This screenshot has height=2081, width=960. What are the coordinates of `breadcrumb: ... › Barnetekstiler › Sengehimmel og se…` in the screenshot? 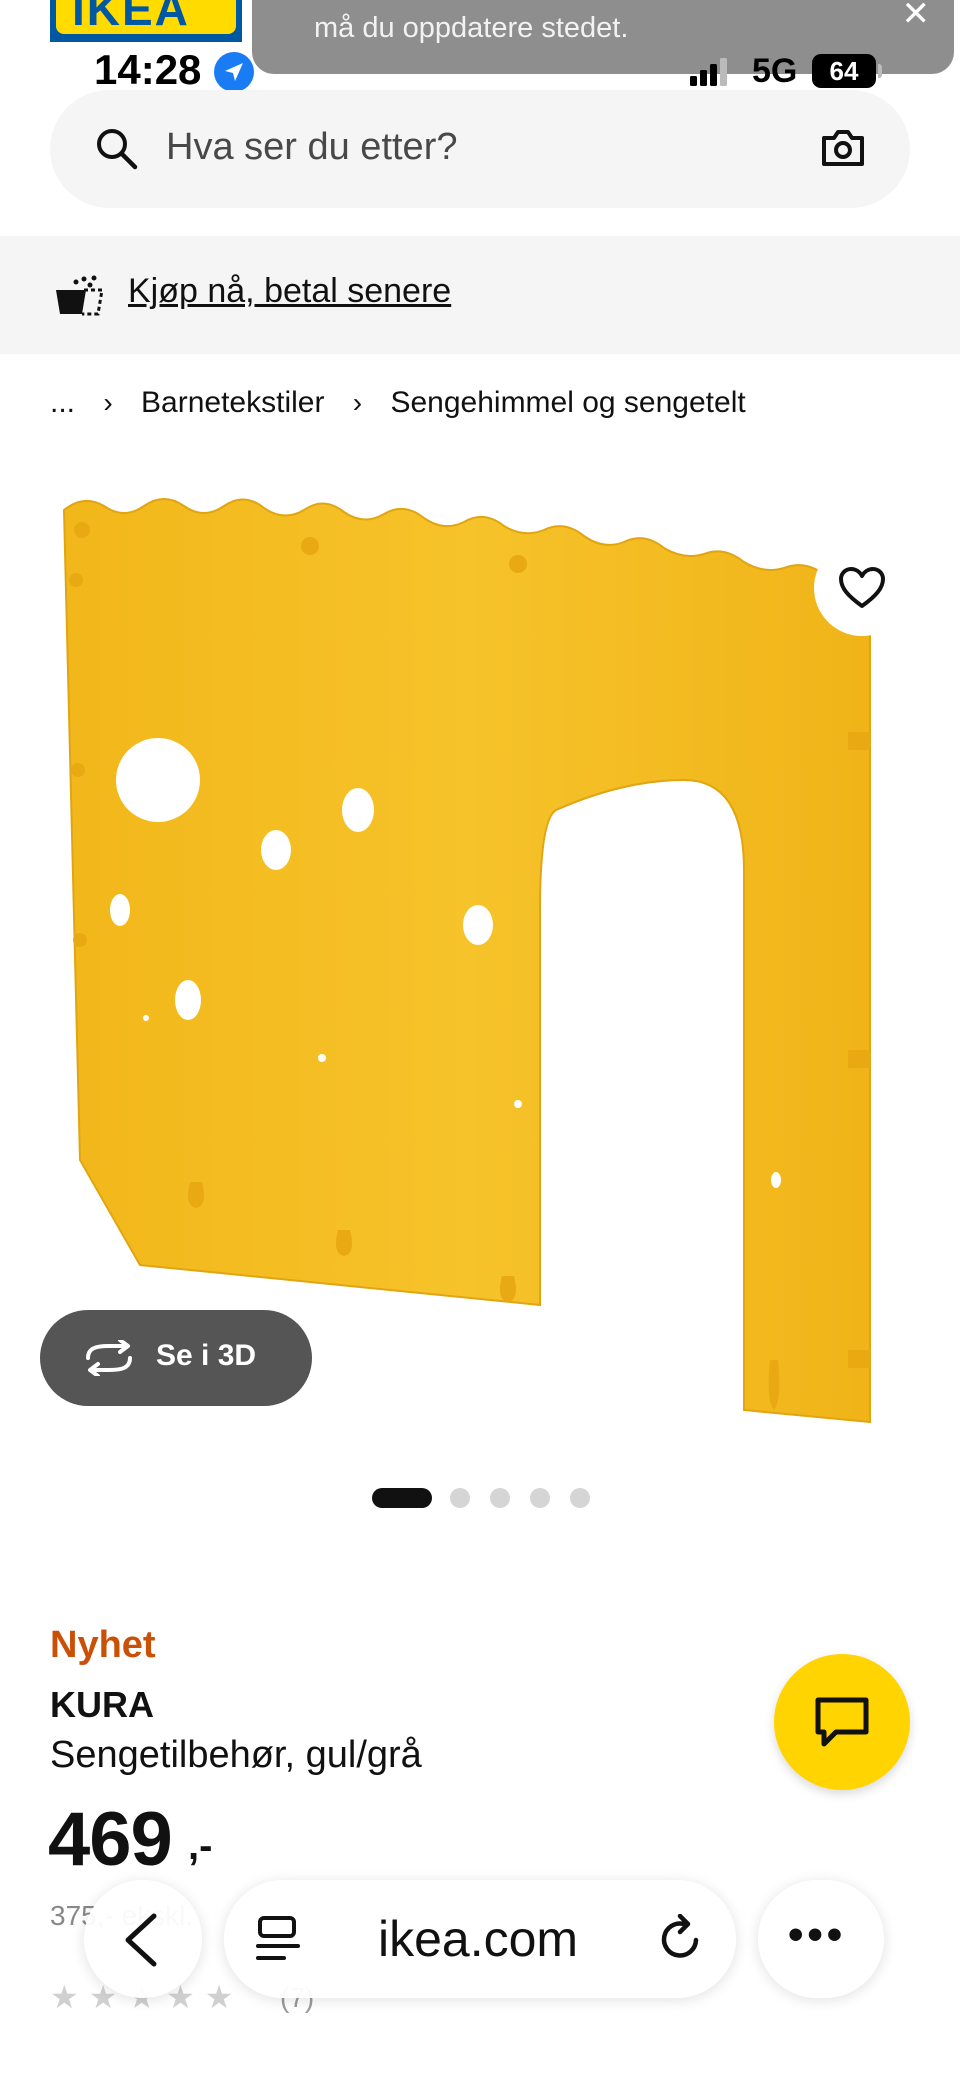 It's located at (398, 403).